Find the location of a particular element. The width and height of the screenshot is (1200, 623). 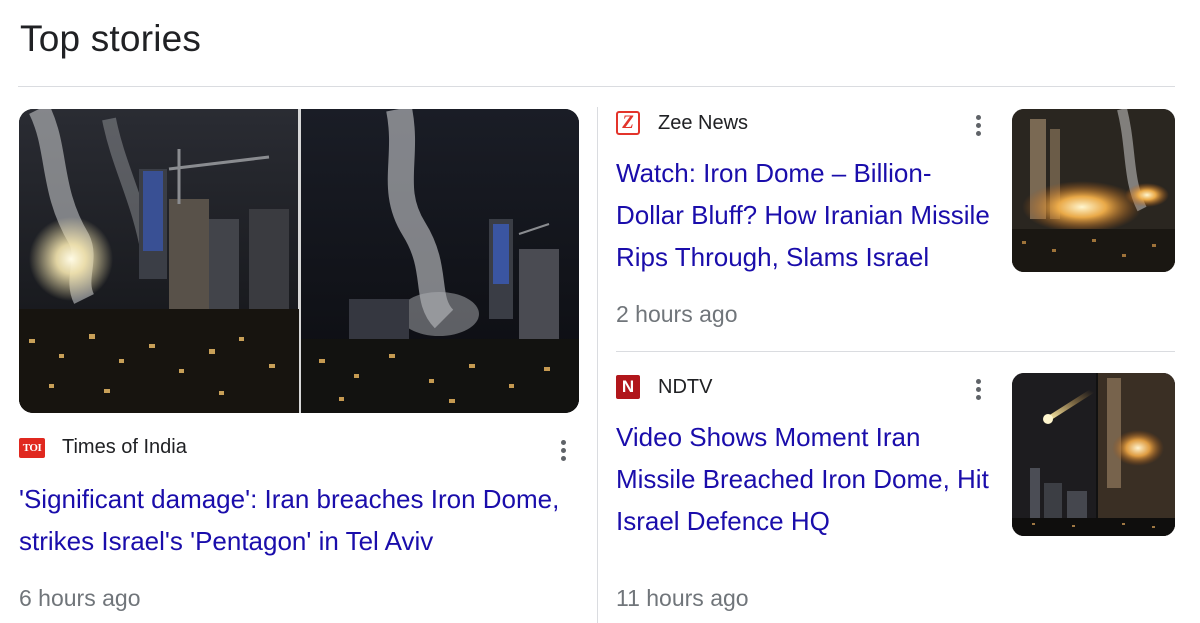

explosion-photo is located at coordinates (1093, 190).